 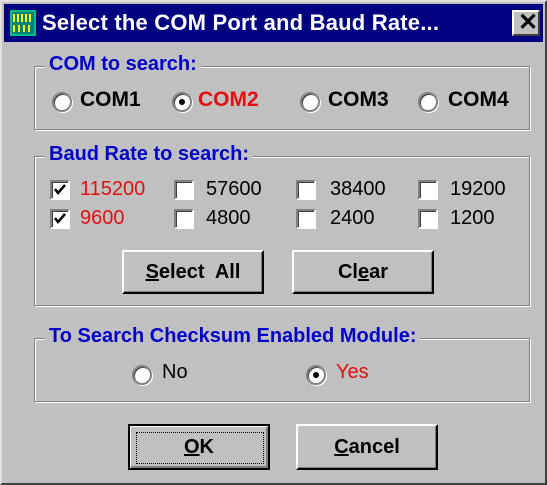 What do you see at coordinates (23, 23) in the screenshot?
I see `app-icon` at bounding box center [23, 23].